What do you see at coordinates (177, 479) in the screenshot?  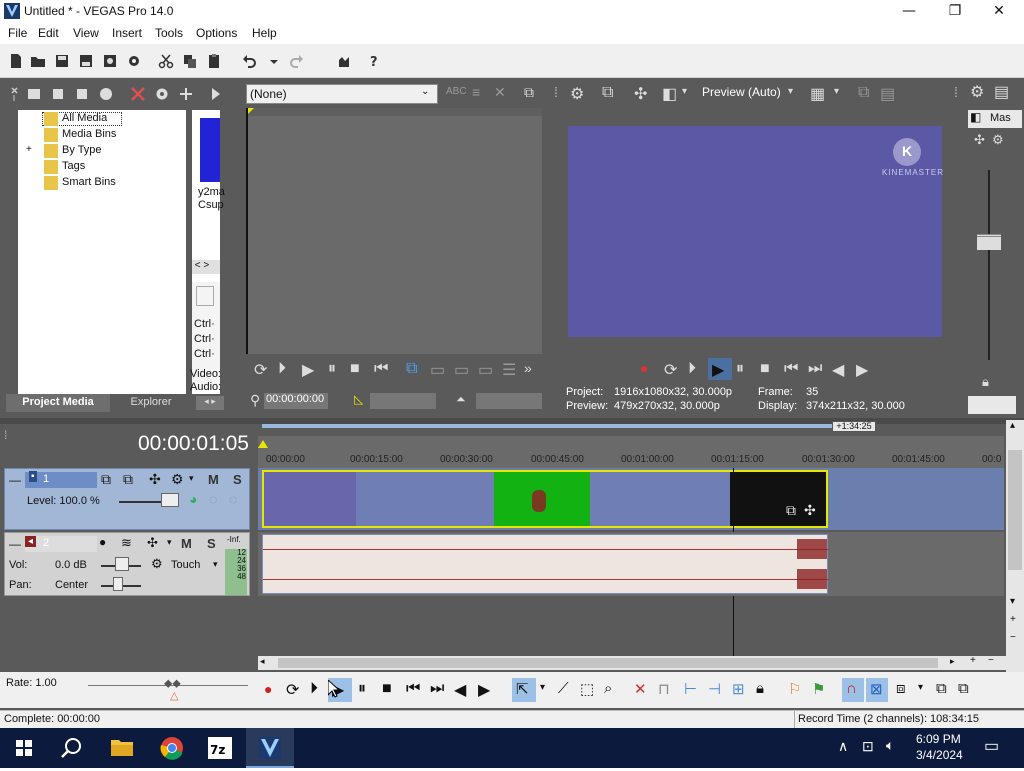 I see `track-gear-icon: ⚙` at bounding box center [177, 479].